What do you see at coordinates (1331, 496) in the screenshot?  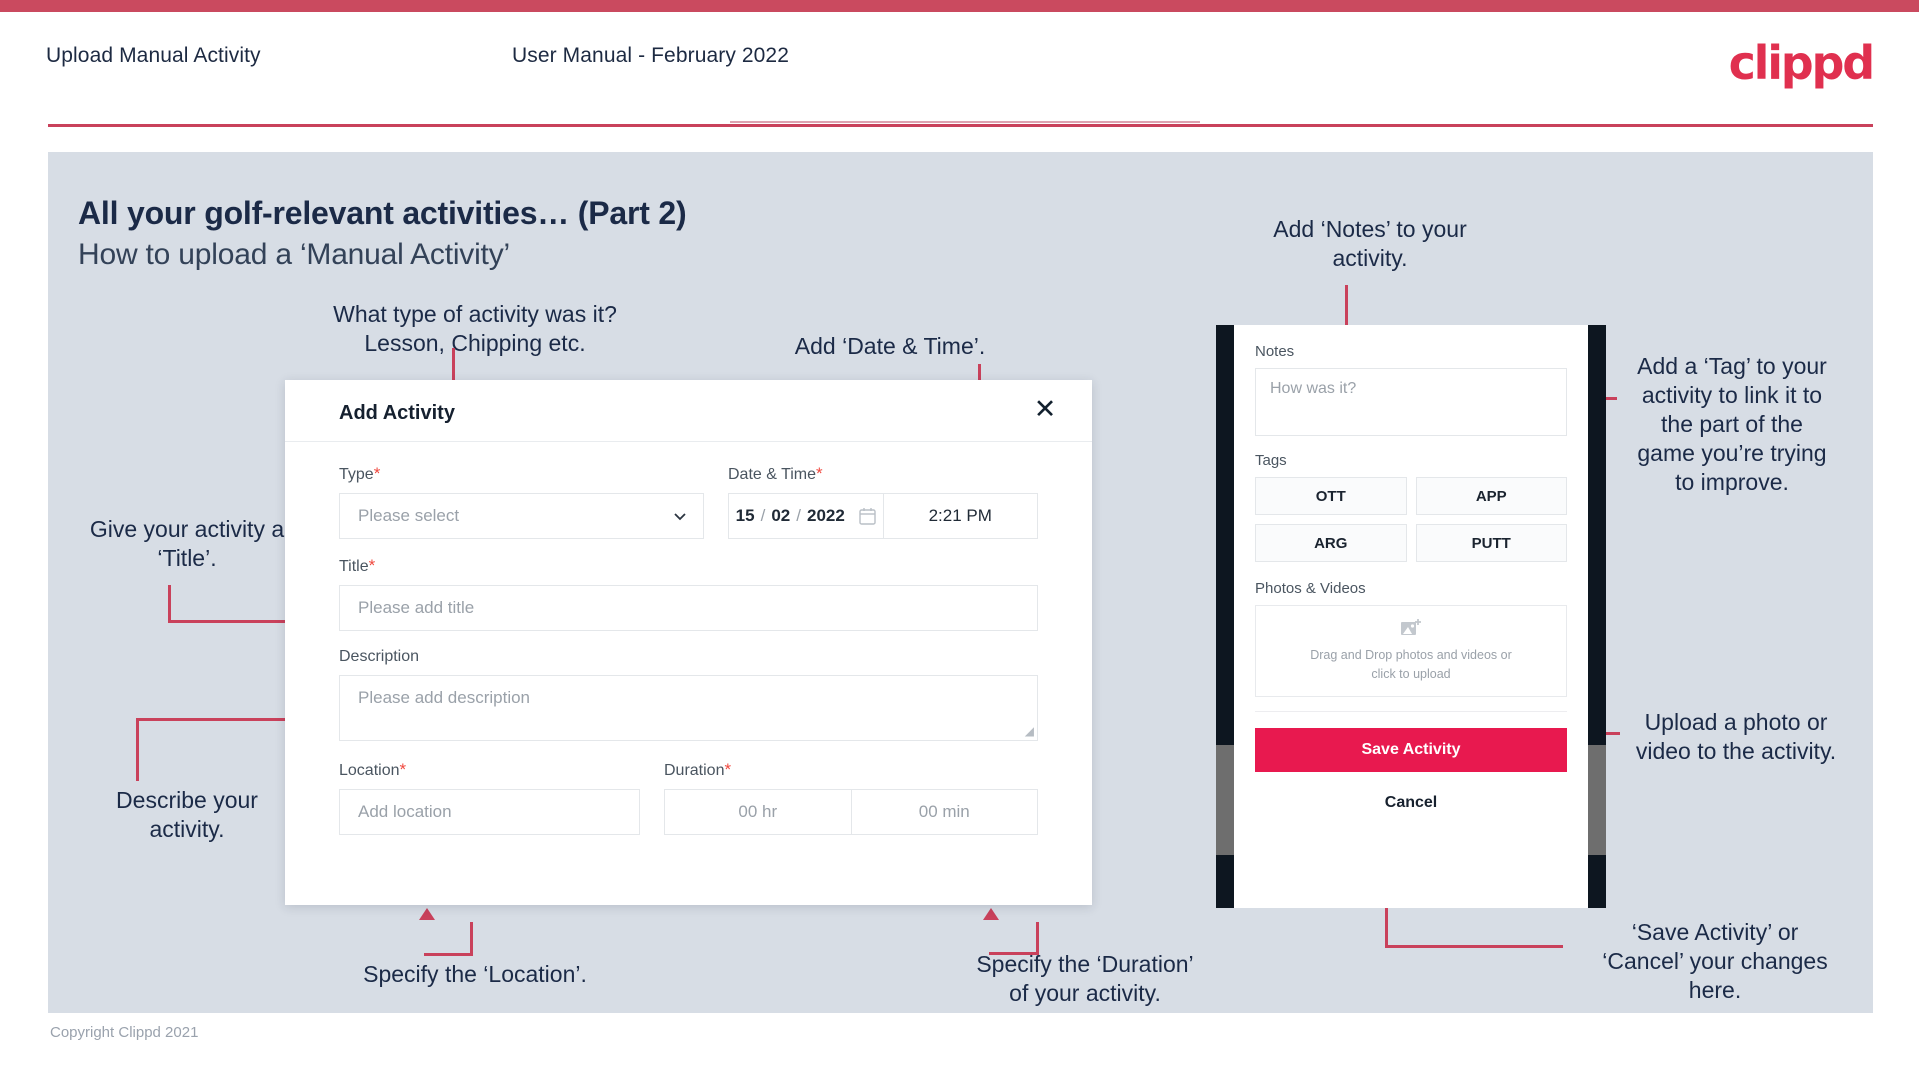 I see `tag-button-ott: OTT` at bounding box center [1331, 496].